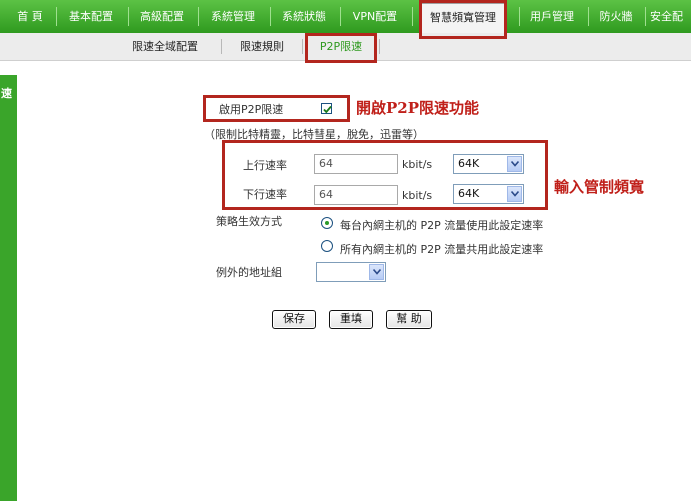 Image resolution: width=691 pixels, height=501 pixels. Describe the element at coordinates (304, 16) in the screenshot. I see `tab-system-status: 系統狀態` at that location.